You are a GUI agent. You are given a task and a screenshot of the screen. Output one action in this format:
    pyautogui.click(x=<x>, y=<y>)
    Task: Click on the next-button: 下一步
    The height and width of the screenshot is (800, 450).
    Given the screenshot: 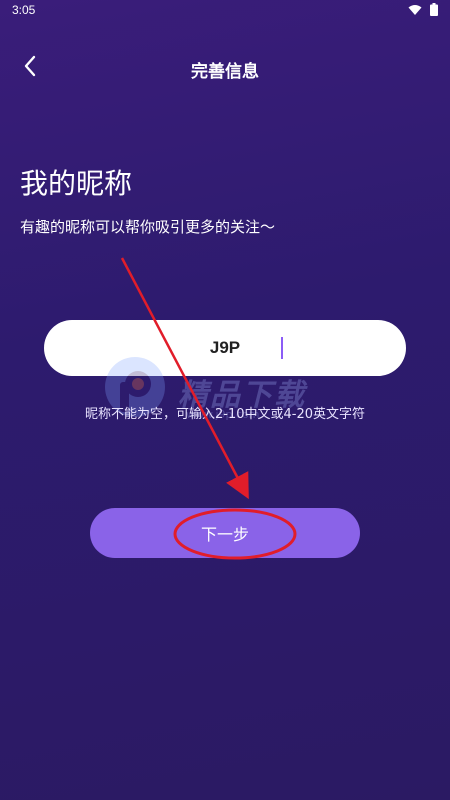 What is the action you would take?
    pyautogui.click(x=225, y=533)
    